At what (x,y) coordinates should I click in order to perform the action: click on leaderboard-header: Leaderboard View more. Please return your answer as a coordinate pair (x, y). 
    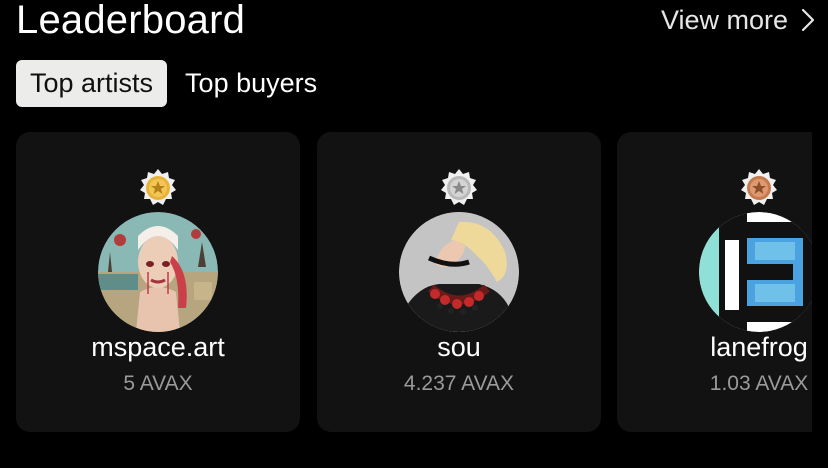
    Looking at the image, I should click on (416, 24).